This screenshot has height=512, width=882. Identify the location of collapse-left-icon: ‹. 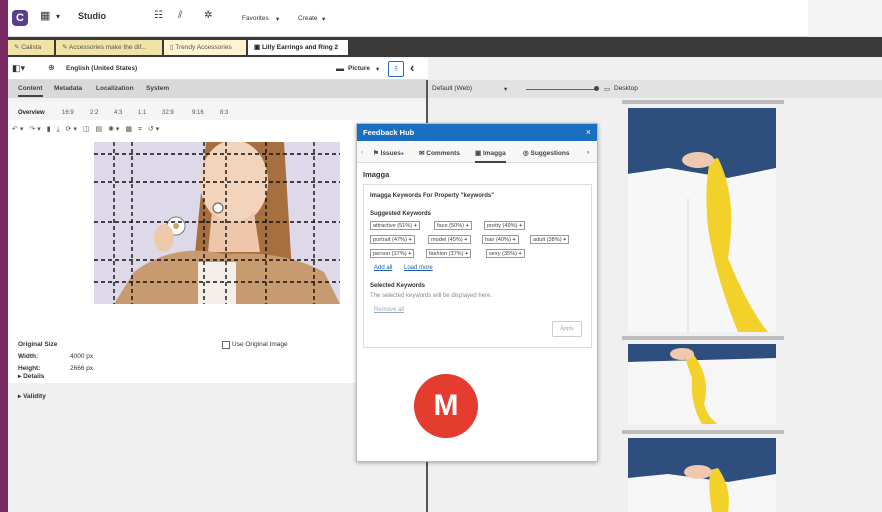
(412, 67).